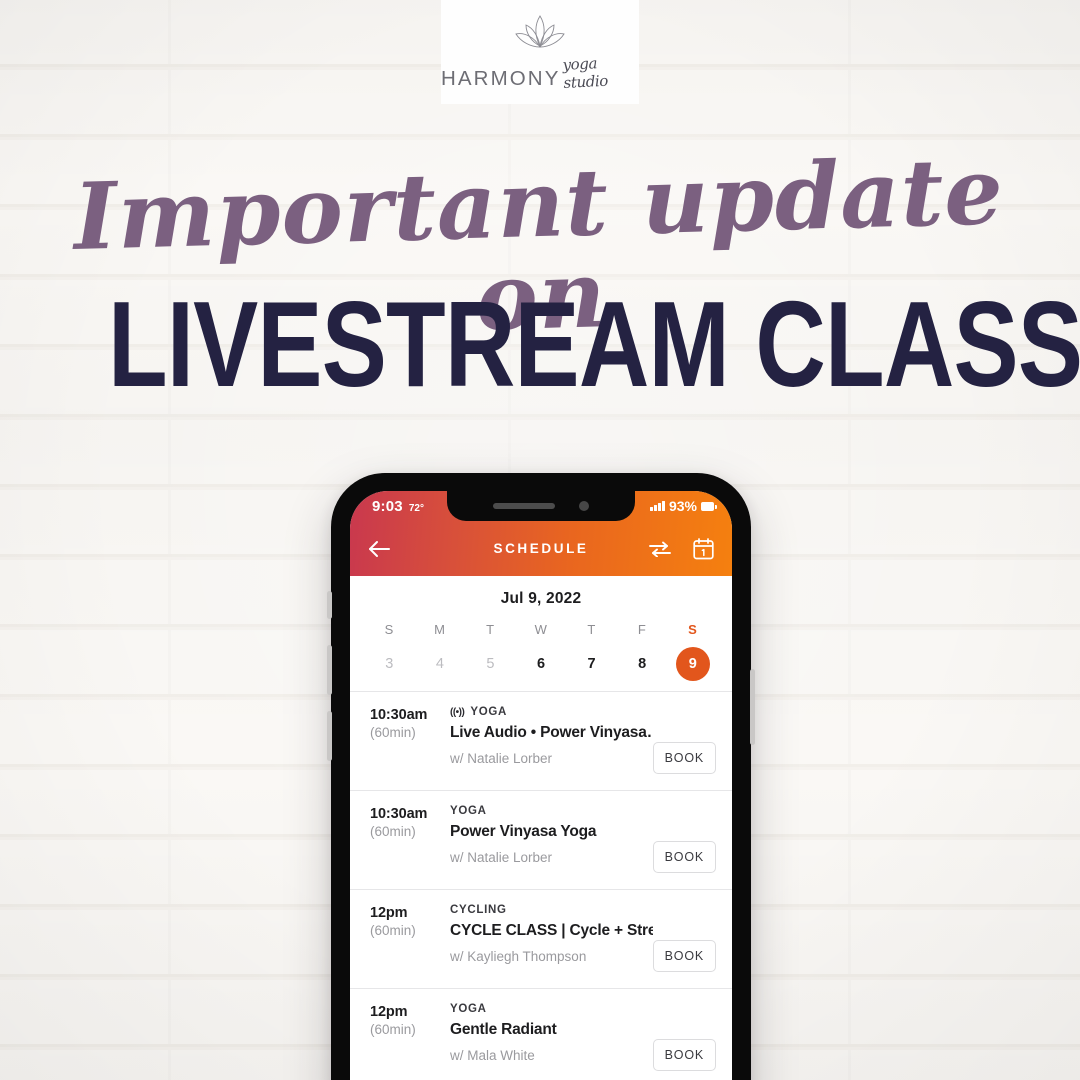 The image size is (1080, 1080). I want to click on calendar-date-row: 3 4 5 6 7 8 9, so click(541, 664).